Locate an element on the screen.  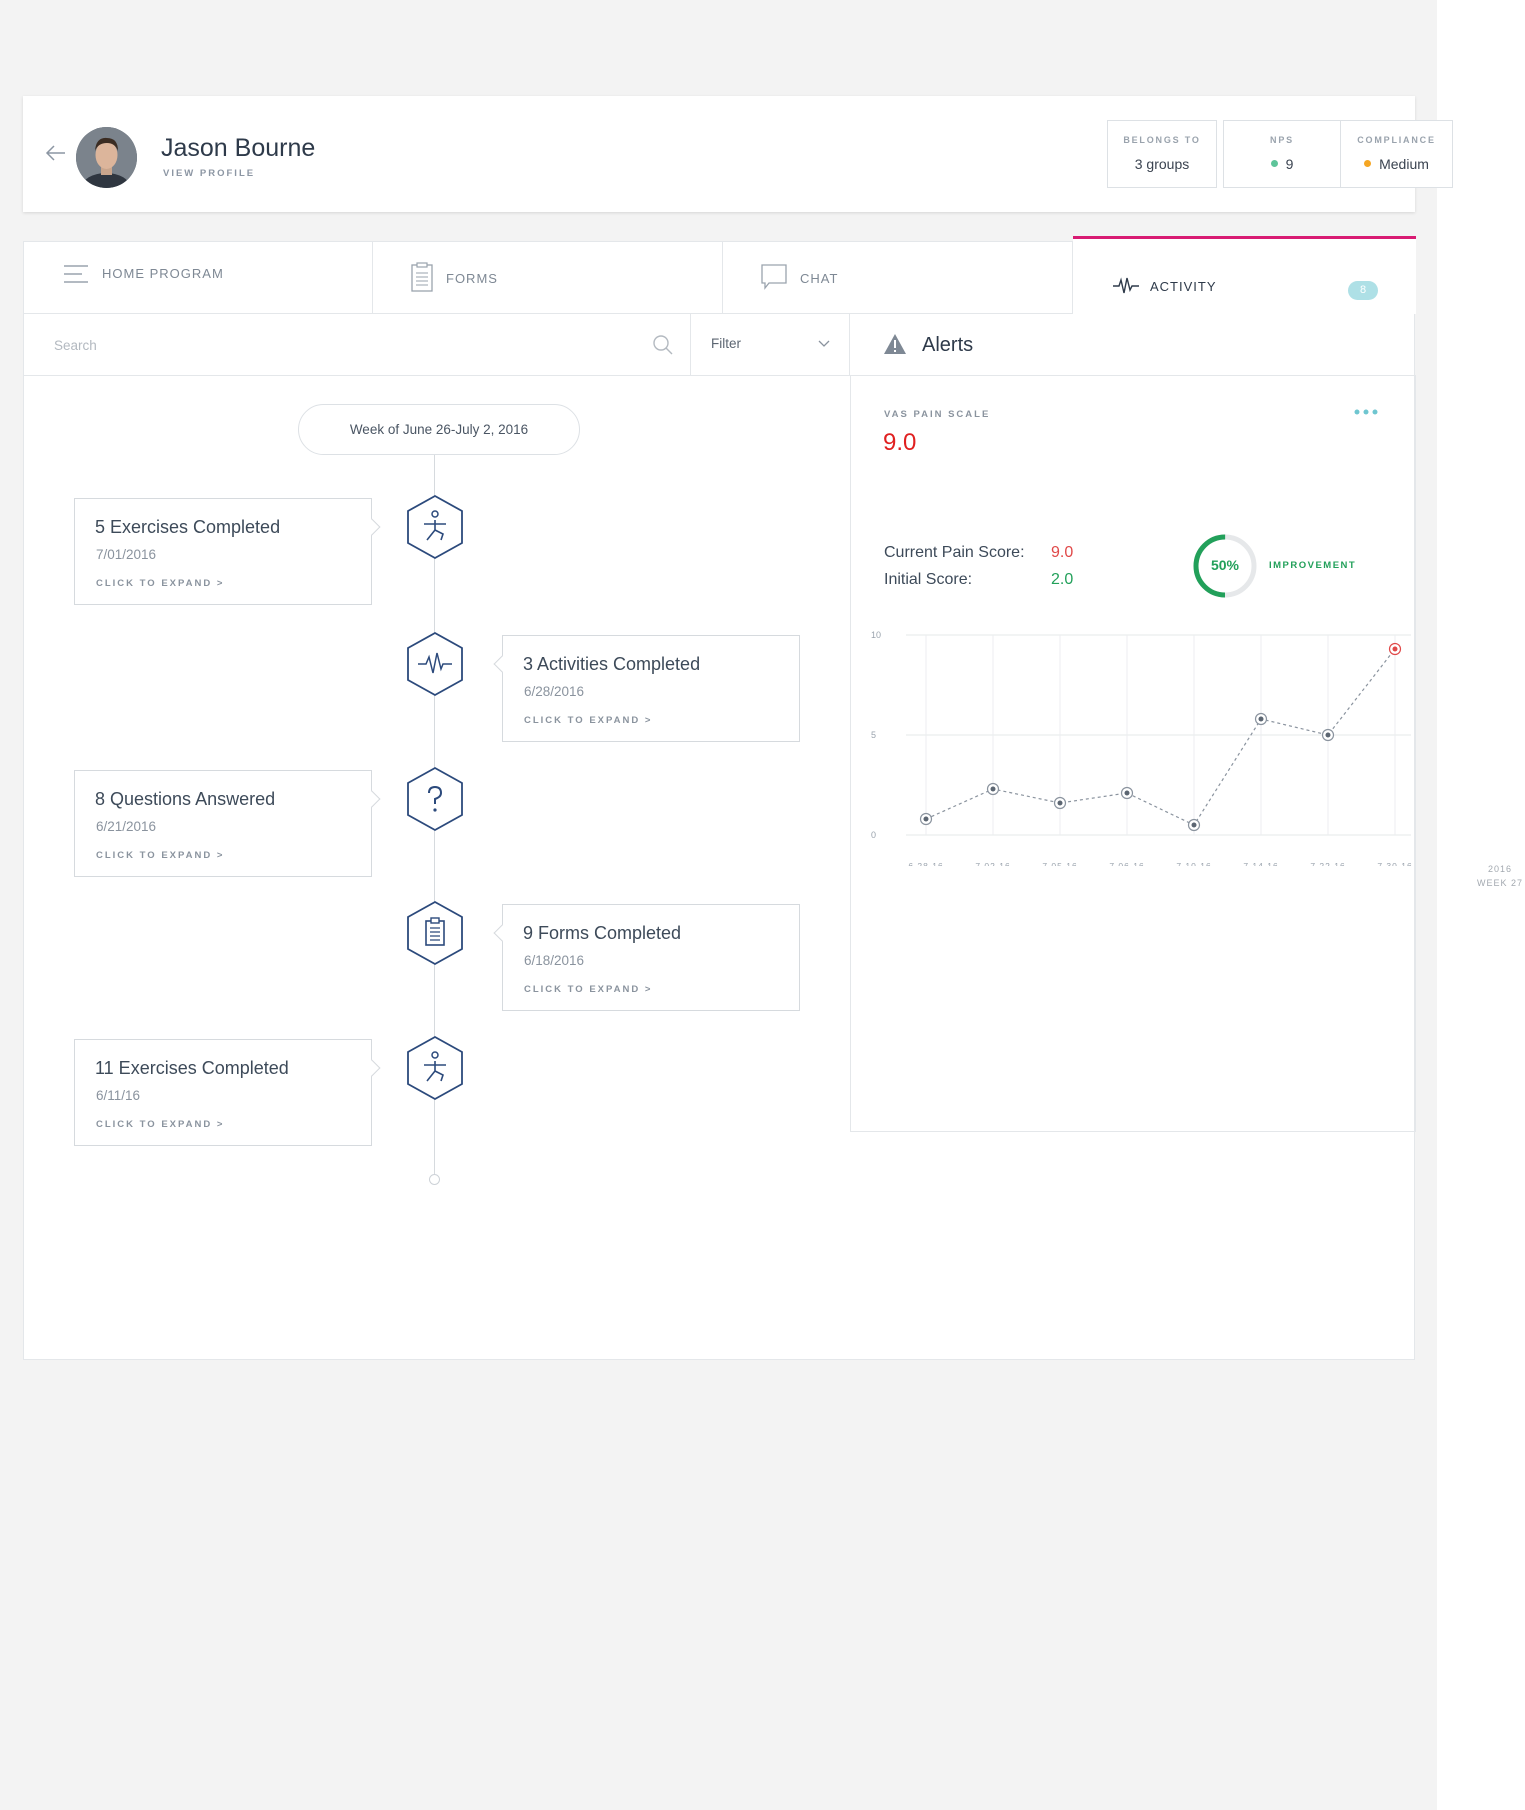
right-margin-panel is located at coordinates (1481, 905).